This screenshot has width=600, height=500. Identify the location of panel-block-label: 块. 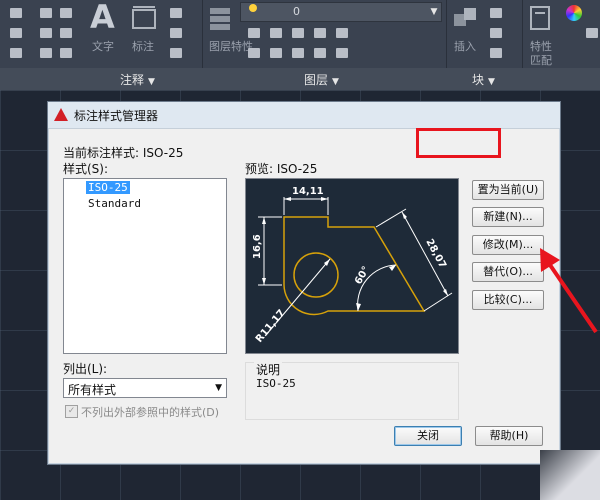
(478, 80).